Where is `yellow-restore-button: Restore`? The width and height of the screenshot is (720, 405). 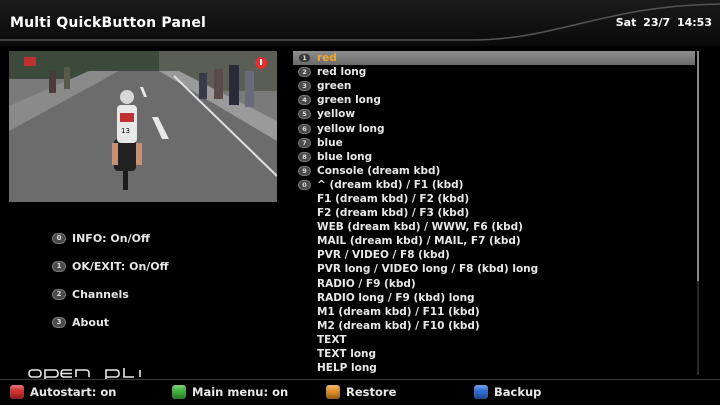 yellow-restore-button: Restore is located at coordinates (361, 392).